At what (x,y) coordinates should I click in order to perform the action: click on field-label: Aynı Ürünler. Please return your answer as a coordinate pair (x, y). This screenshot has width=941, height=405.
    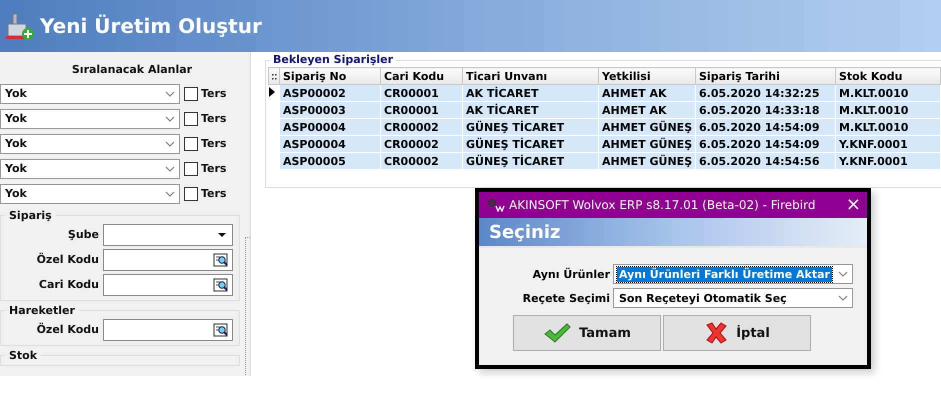
    Looking at the image, I should click on (571, 274).